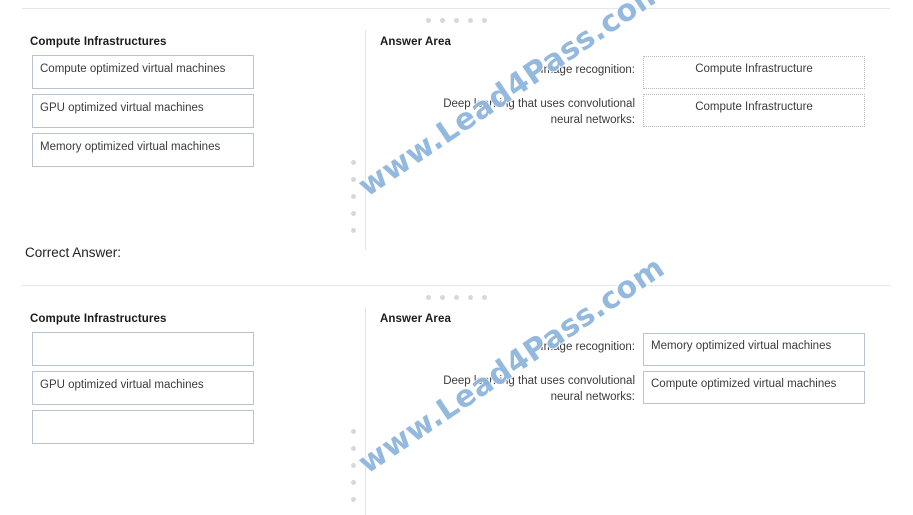 This screenshot has height=515, width=913. I want to click on source-item-0: Compute optimized virtual machines, so click(143, 72).